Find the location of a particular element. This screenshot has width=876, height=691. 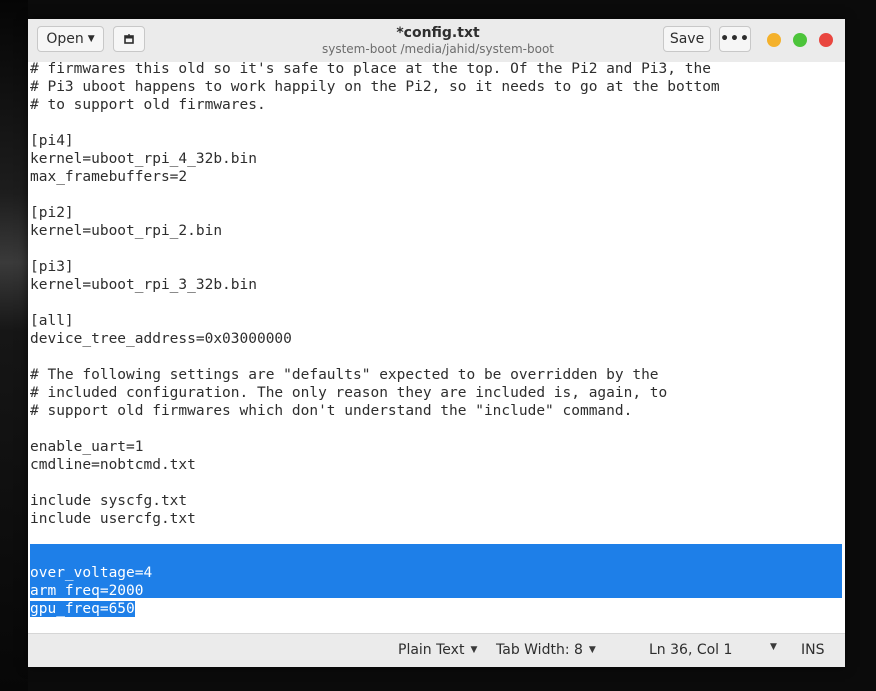

code-line: kernel=uboot_rpi_2.bin is located at coordinates (375, 231).